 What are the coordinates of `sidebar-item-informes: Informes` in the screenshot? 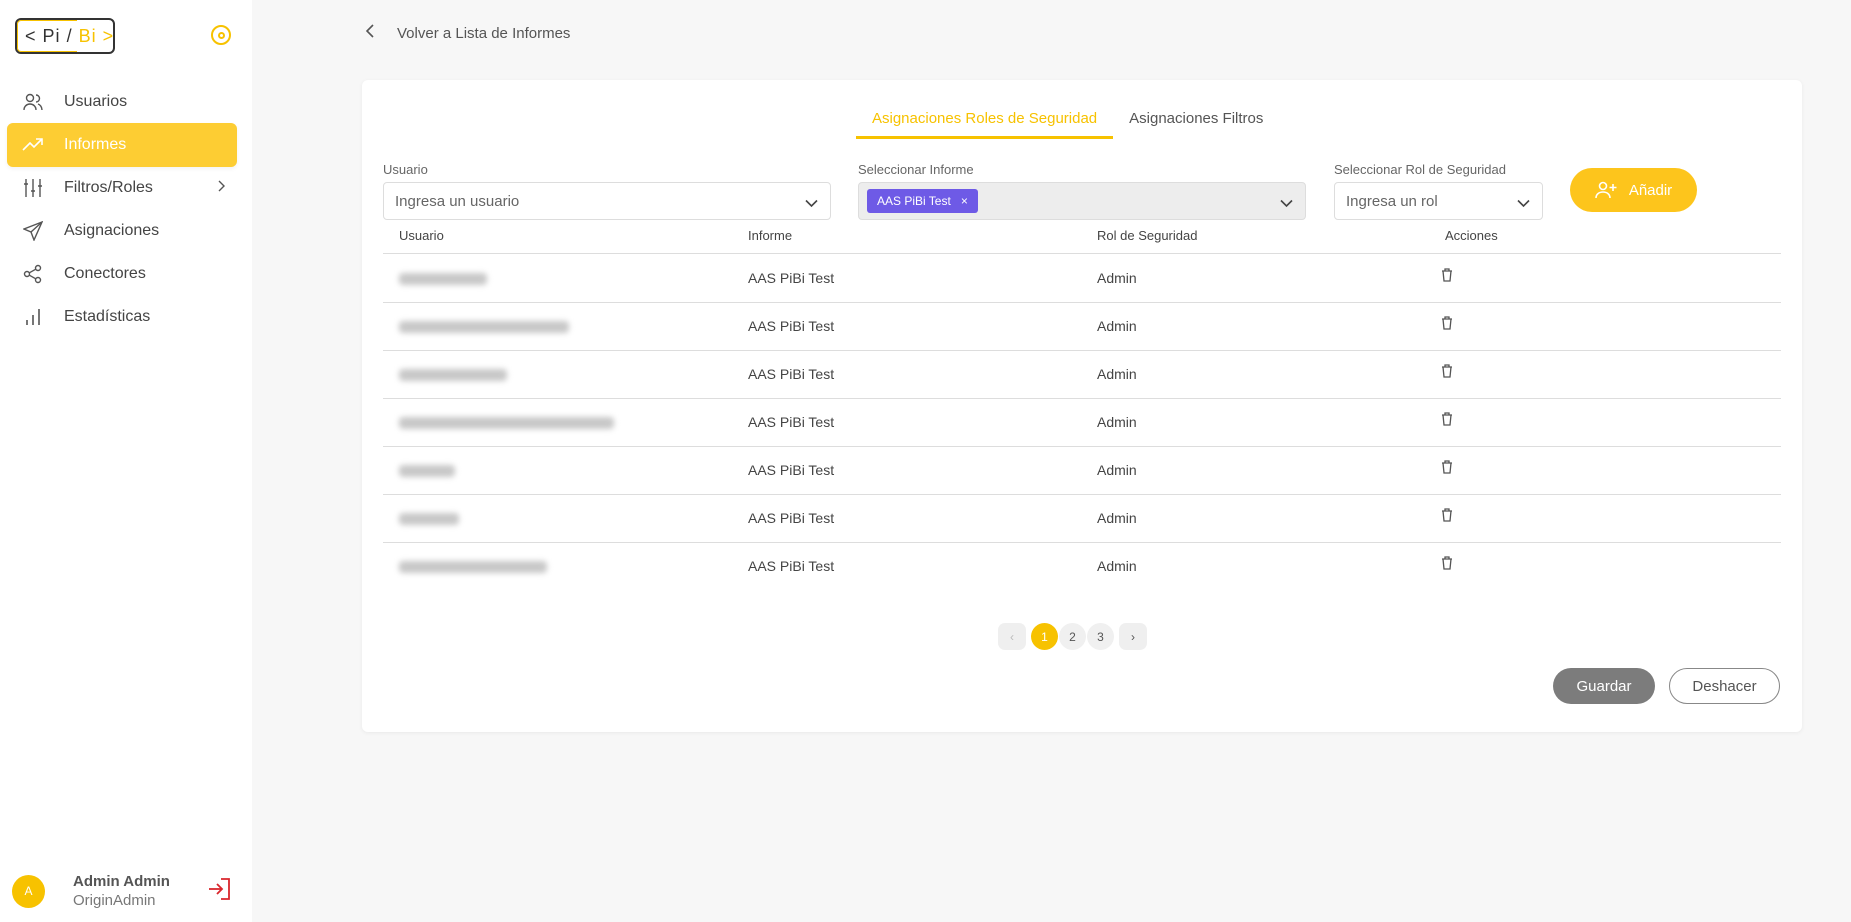 It's located at (122, 145).